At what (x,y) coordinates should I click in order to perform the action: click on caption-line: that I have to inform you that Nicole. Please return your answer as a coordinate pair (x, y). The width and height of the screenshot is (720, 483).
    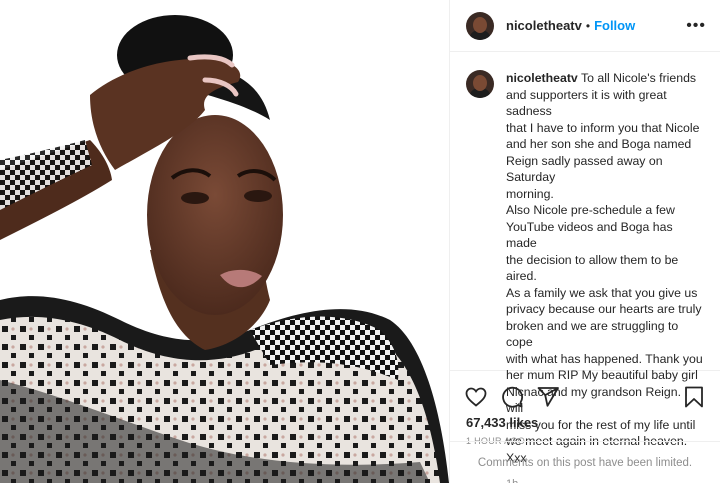
    Looking at the image, I should click on (603, 127).